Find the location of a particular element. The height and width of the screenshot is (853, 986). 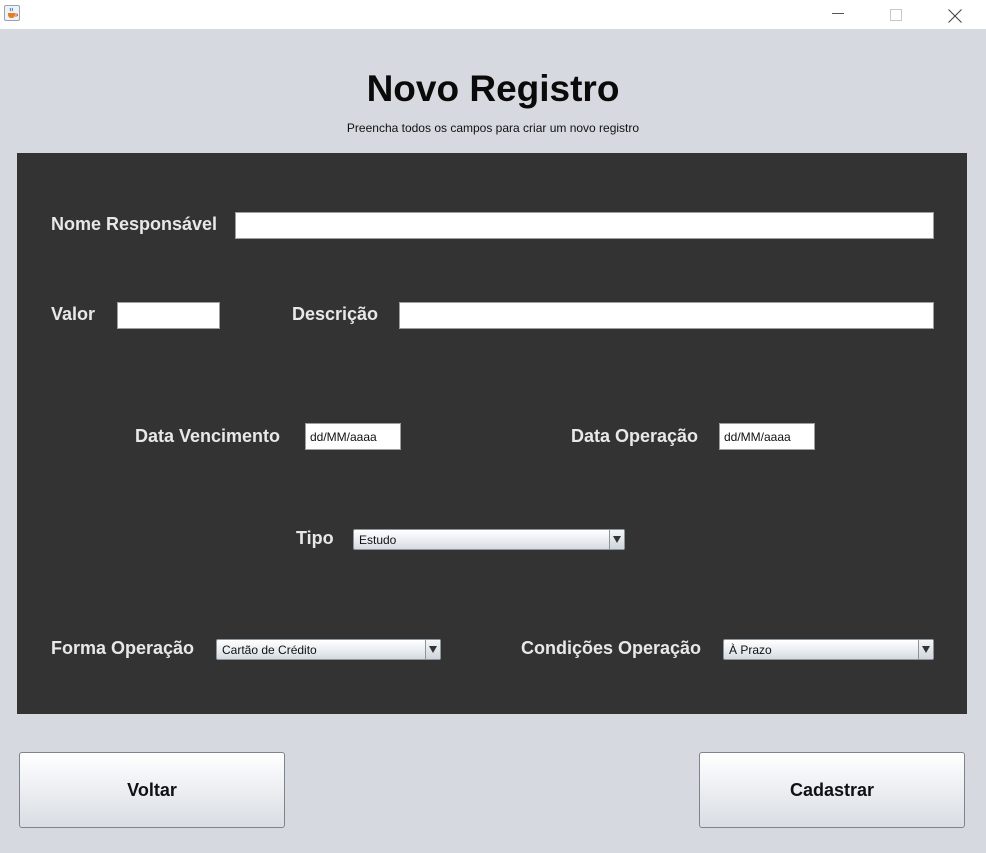

condicoes-operacao-select: À Prazo is located at coordinates (828, 649).